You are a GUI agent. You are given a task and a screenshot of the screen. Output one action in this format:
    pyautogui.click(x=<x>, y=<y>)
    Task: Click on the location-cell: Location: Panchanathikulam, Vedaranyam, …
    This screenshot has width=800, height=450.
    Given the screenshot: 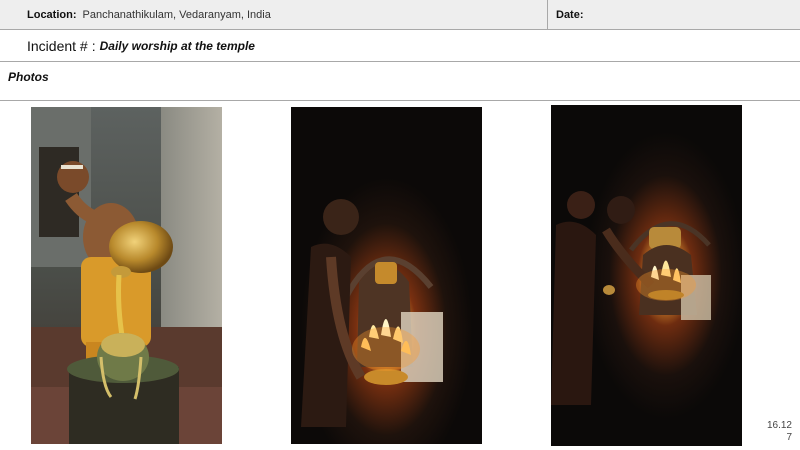 What is the action you would take?
    pyautogui.click(x=274, y=14)
    